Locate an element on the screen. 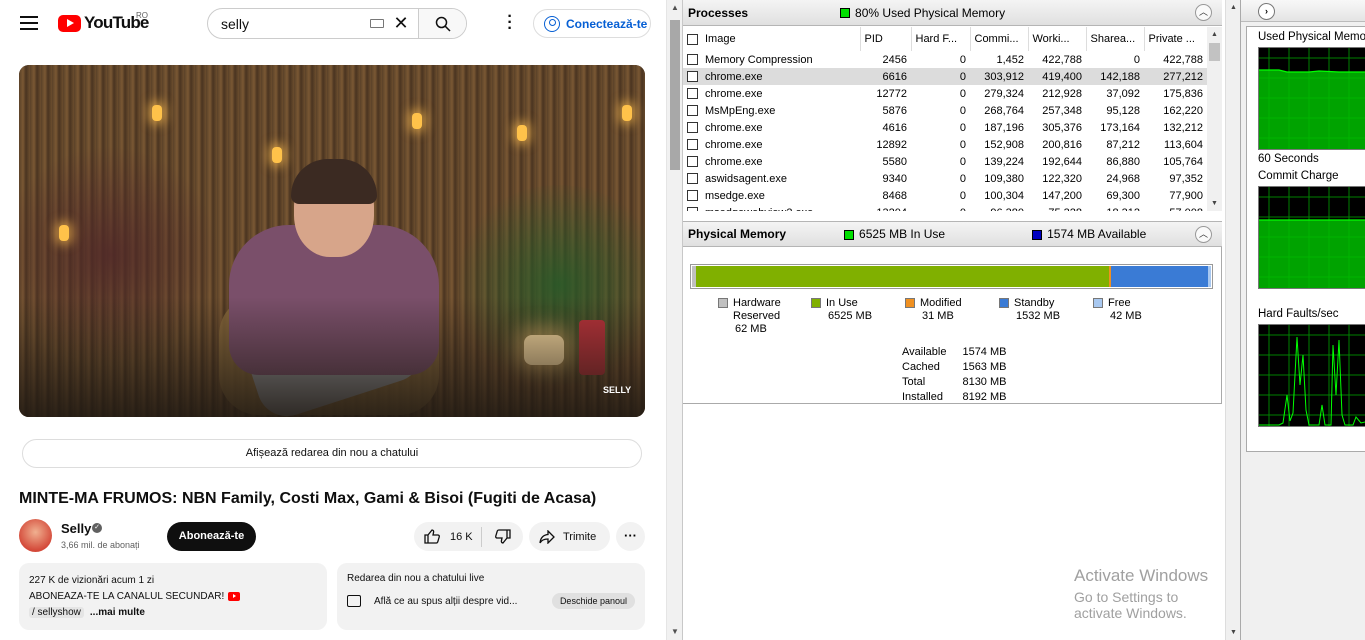 The image size is (1365, 640). collapse-processes-icon: ︿ is located at coordinates (1203, 12).